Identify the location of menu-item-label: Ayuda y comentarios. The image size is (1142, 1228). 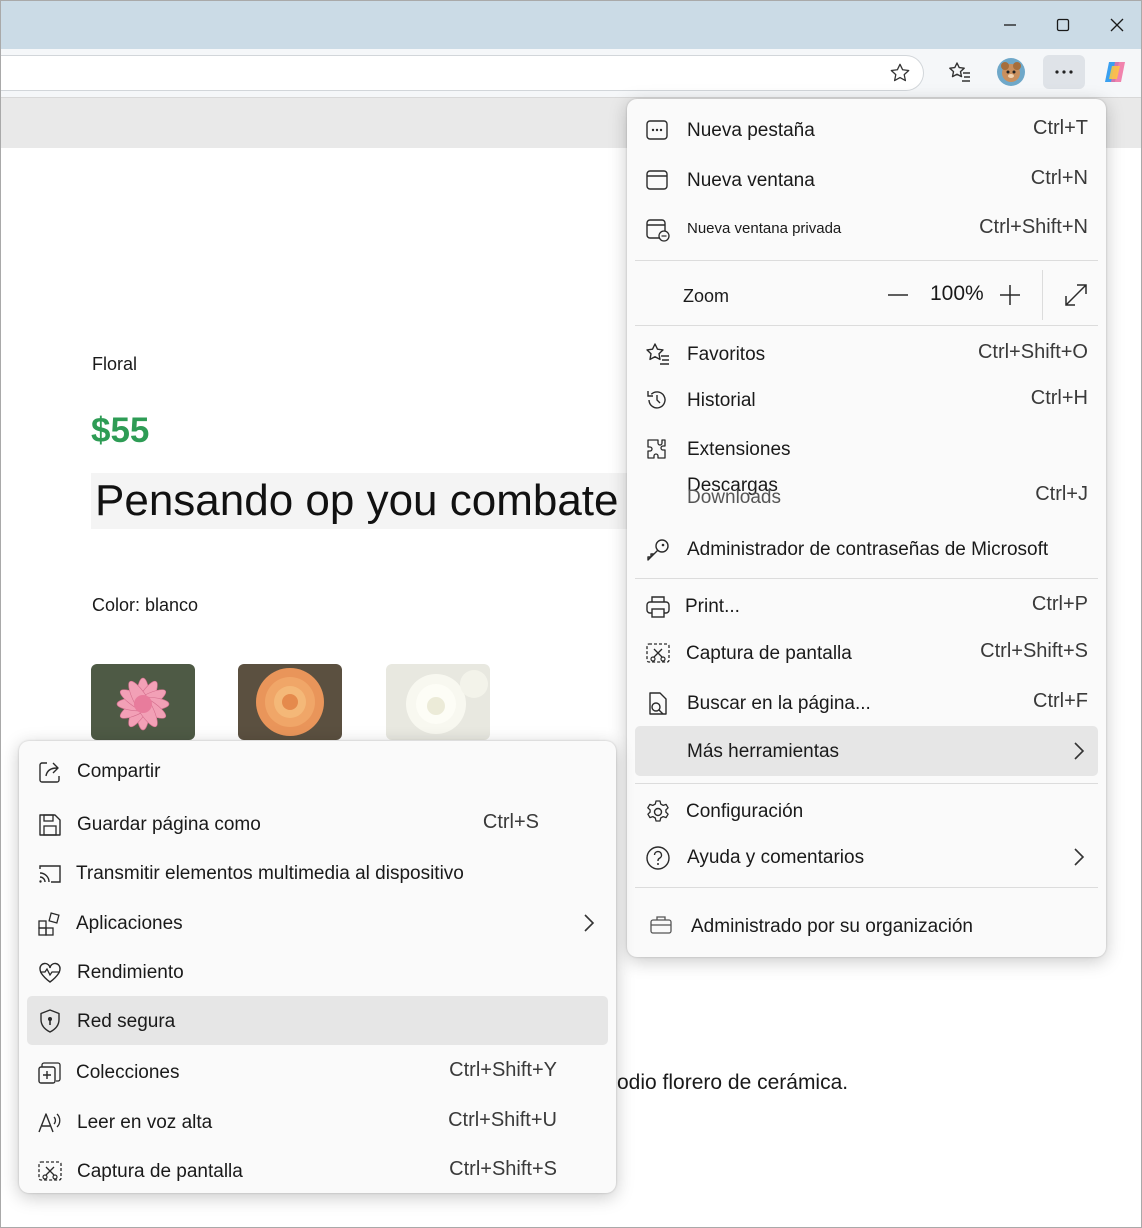
(776, 857).